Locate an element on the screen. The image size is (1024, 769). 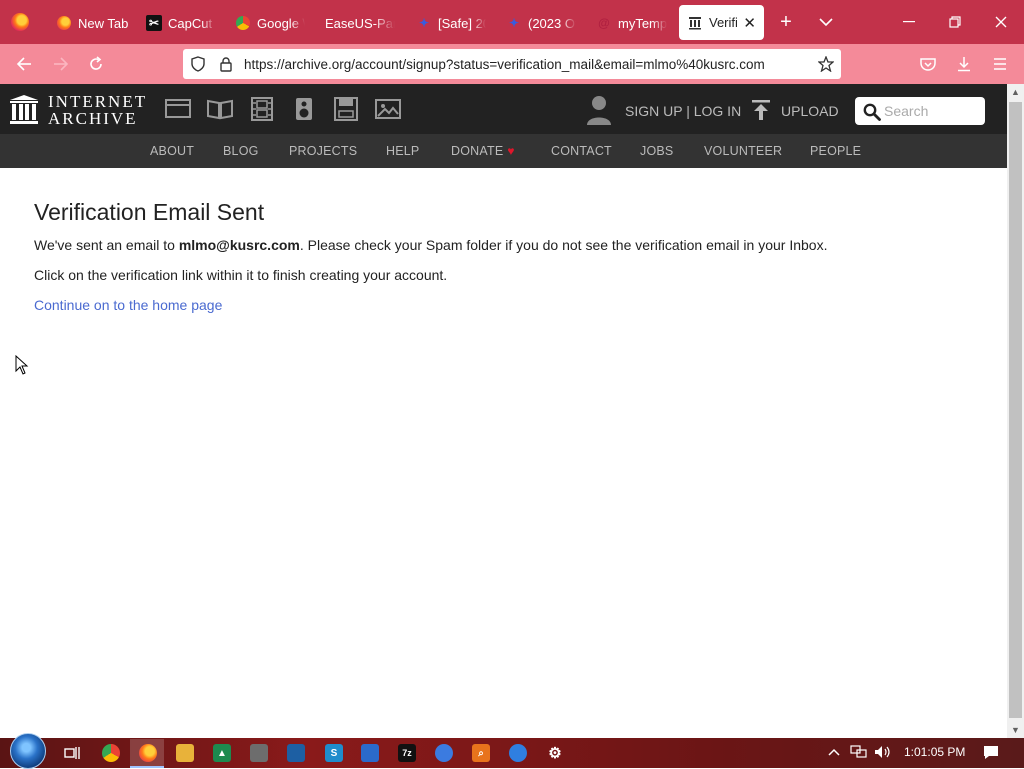
restore-button is located at coordinates (955, 22).